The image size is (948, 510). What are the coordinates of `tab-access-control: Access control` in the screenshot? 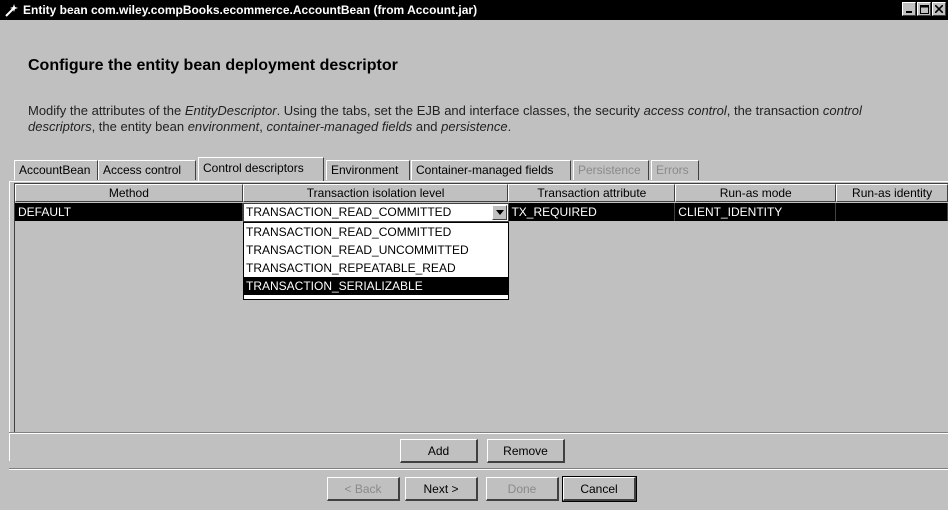 It's located at (147, 170).